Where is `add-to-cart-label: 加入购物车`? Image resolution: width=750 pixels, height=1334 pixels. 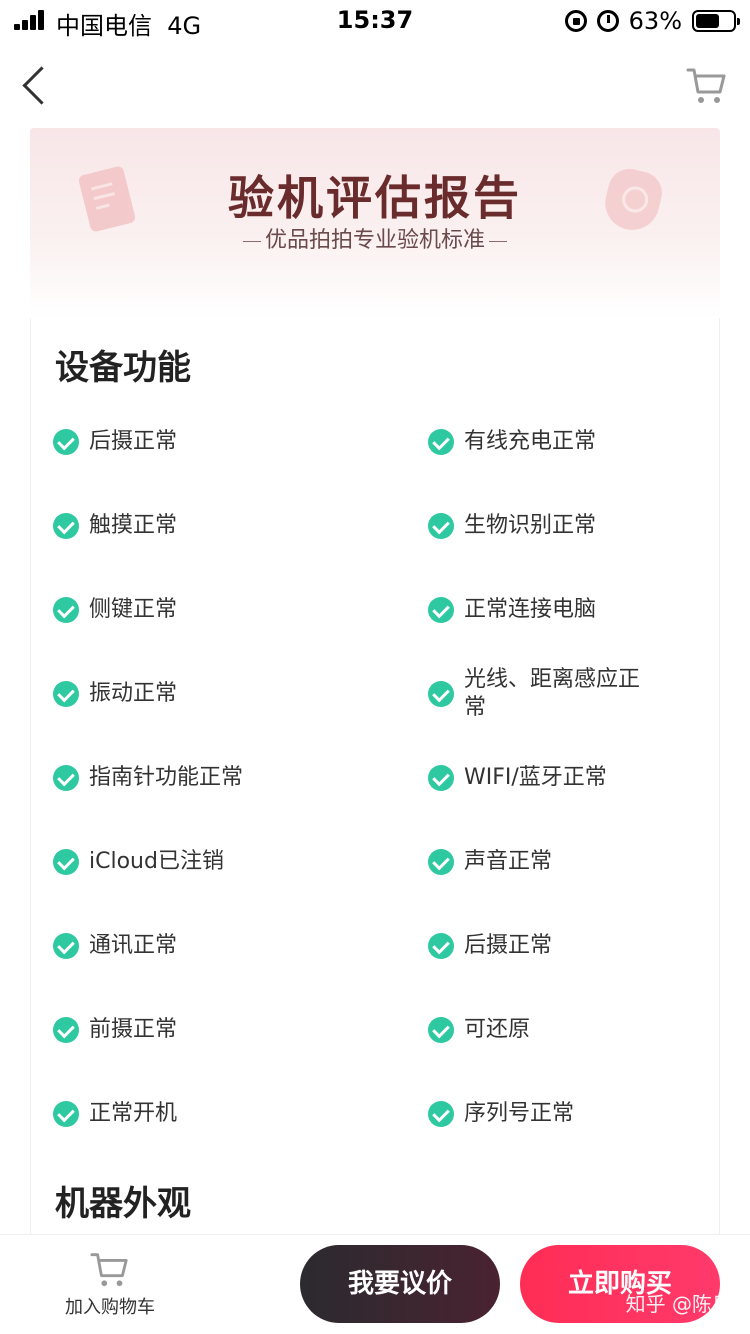 add-to-cart-label: 加入购物车 is located at coordinates (110, 1307).